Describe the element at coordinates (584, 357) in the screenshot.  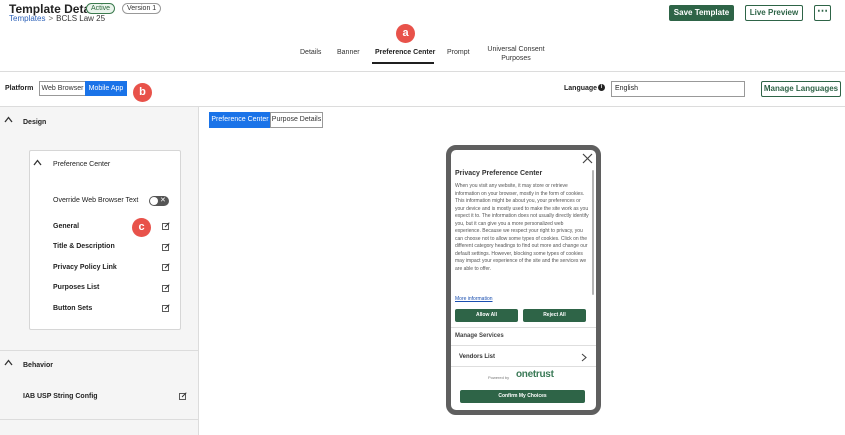
I see `chevron-right-icon` at that location.